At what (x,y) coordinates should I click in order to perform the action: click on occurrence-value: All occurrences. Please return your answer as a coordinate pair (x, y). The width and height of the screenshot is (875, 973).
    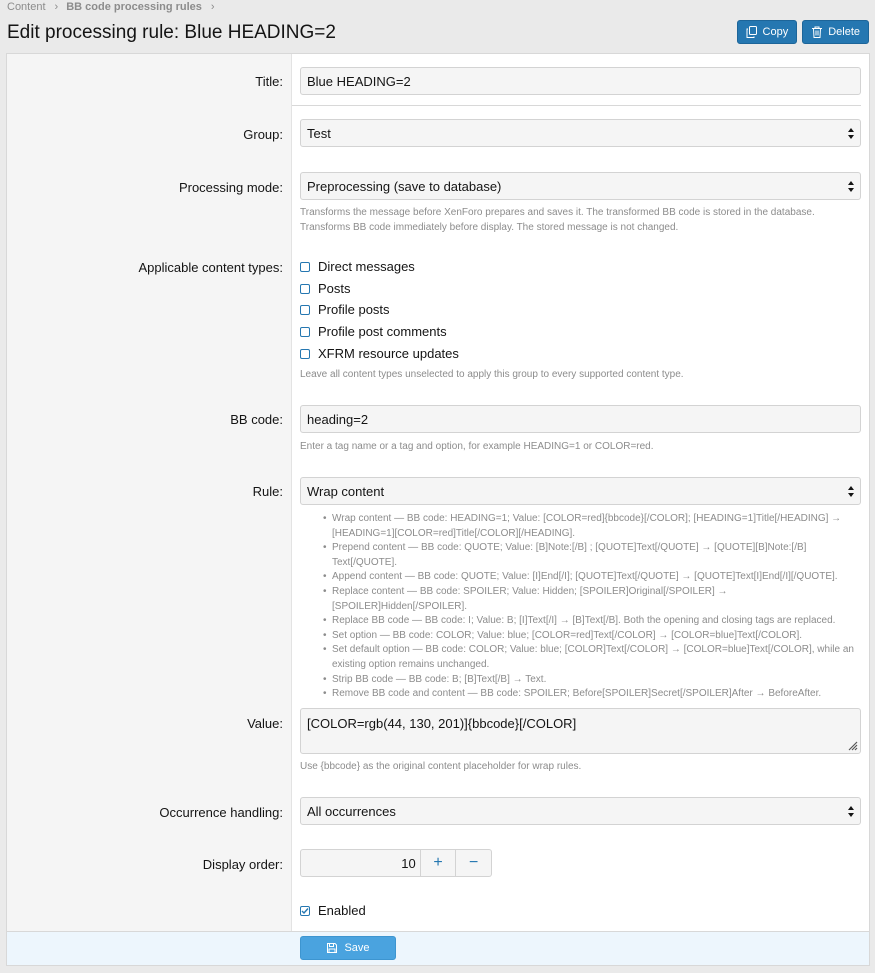
    Looking at the image, I should click on (351, 811).